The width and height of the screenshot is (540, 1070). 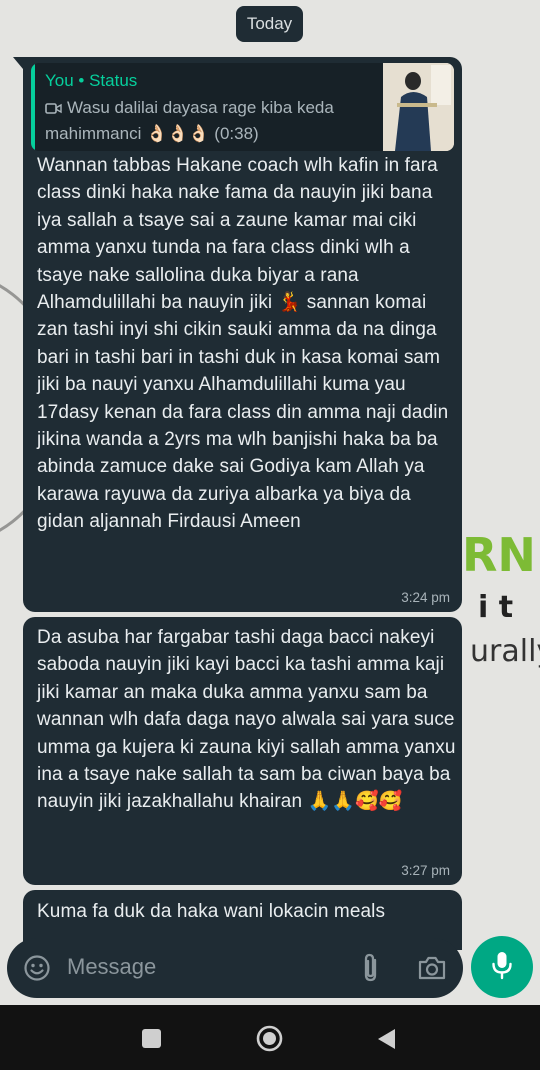 I want to click on quote-accent-bar, so click(x=33, y=107).